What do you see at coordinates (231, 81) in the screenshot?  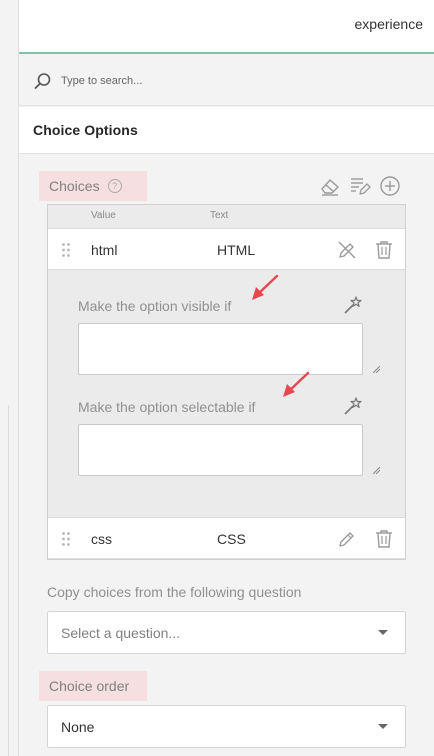 I see `search-input` at bounding box center [231, 81].